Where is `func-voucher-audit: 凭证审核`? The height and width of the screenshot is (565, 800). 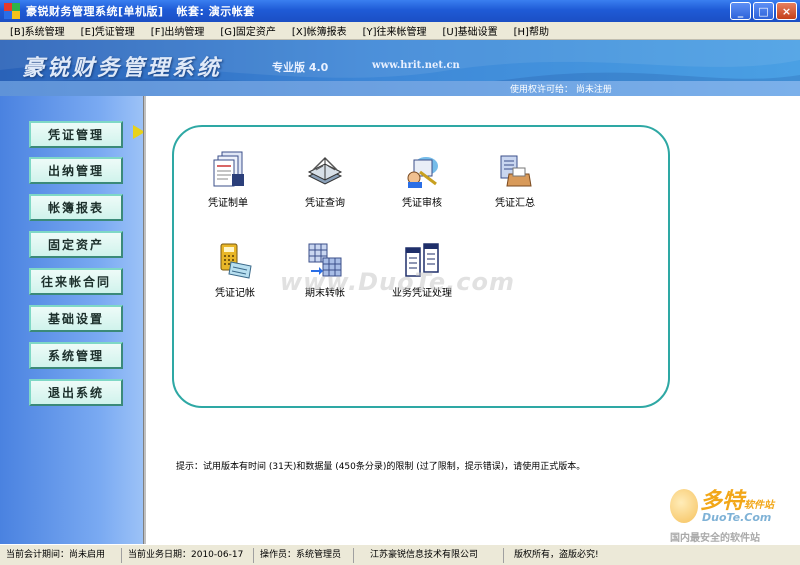
func-voucher-audit: 凭证审核 is located at coordinates (422, 179).